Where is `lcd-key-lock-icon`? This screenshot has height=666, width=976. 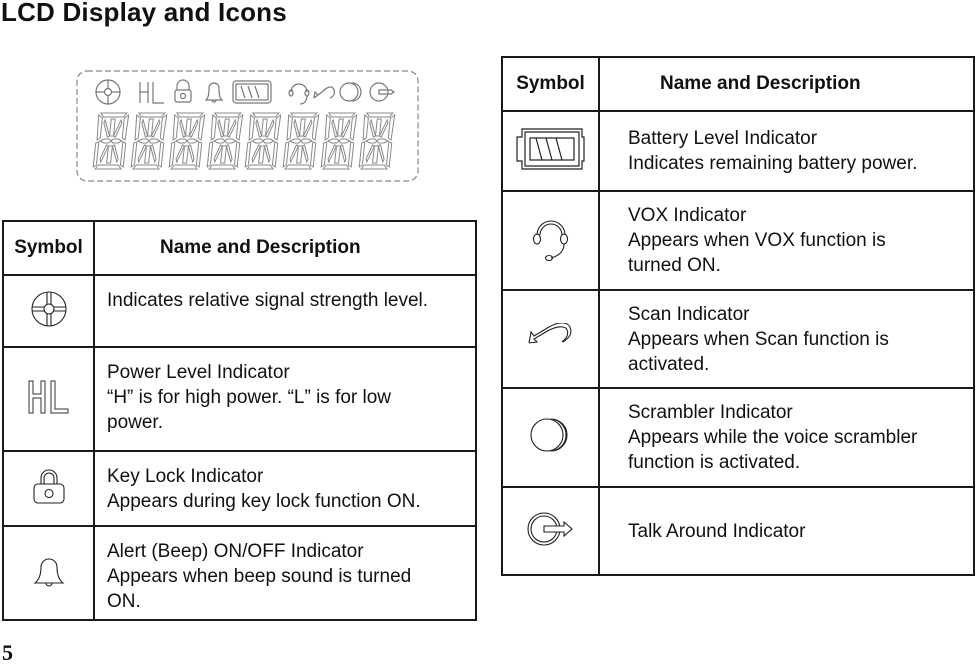
lcd-key-lock-icon is located at coordinates (183, 91).